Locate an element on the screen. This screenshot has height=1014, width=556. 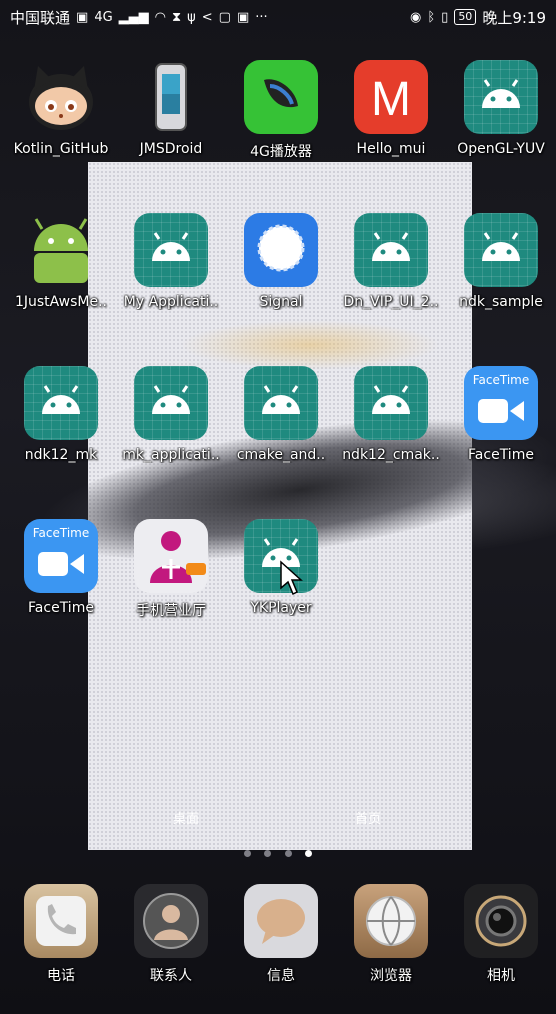
notification-app-icon-2: ▣ is located at coordinates (243, 17).